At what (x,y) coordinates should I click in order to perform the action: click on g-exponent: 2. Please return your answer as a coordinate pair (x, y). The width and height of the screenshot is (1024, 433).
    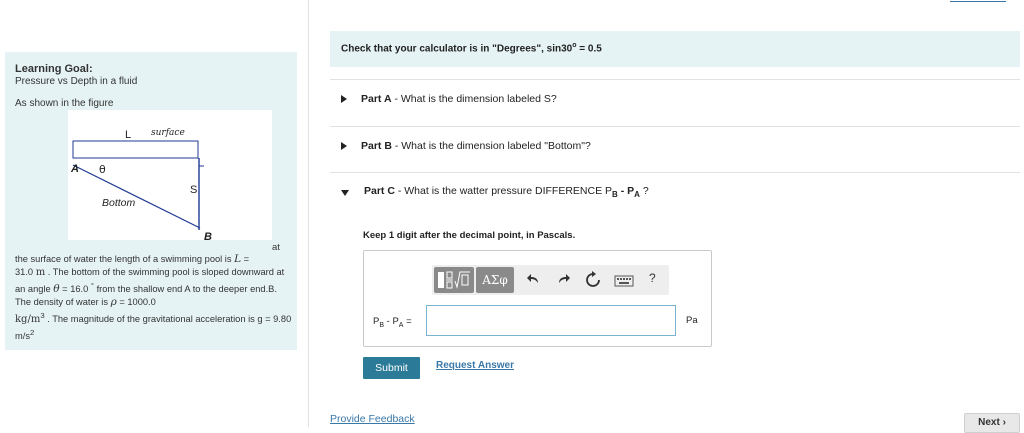
    Looking at the image, I should click on (32, 333).